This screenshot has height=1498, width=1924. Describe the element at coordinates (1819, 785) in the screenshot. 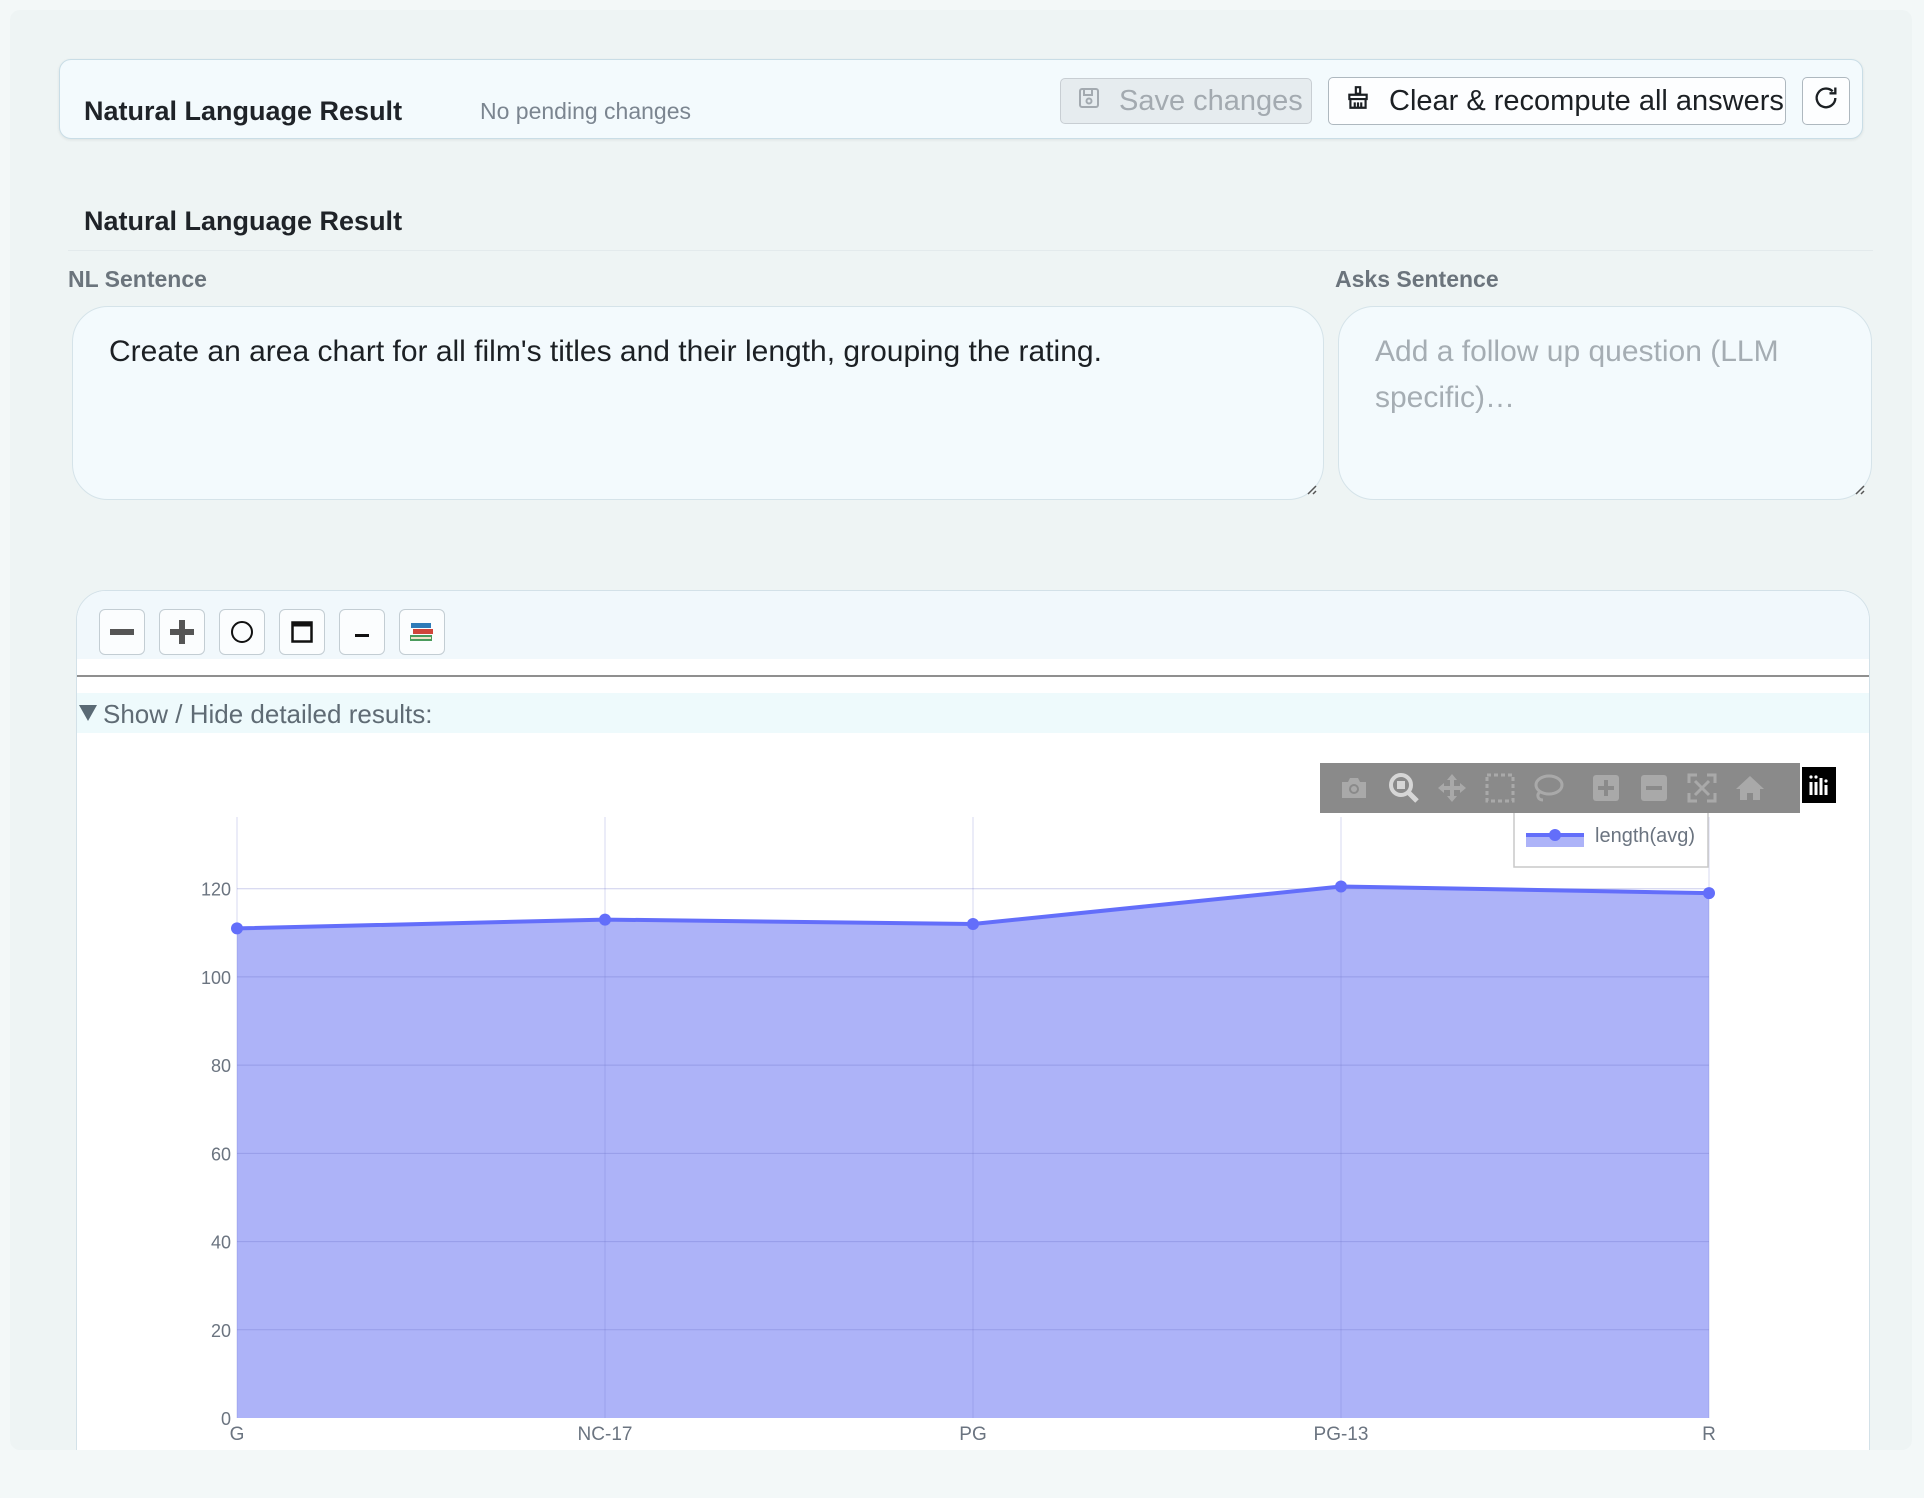

I see `plotly-logo-icon` at that location.